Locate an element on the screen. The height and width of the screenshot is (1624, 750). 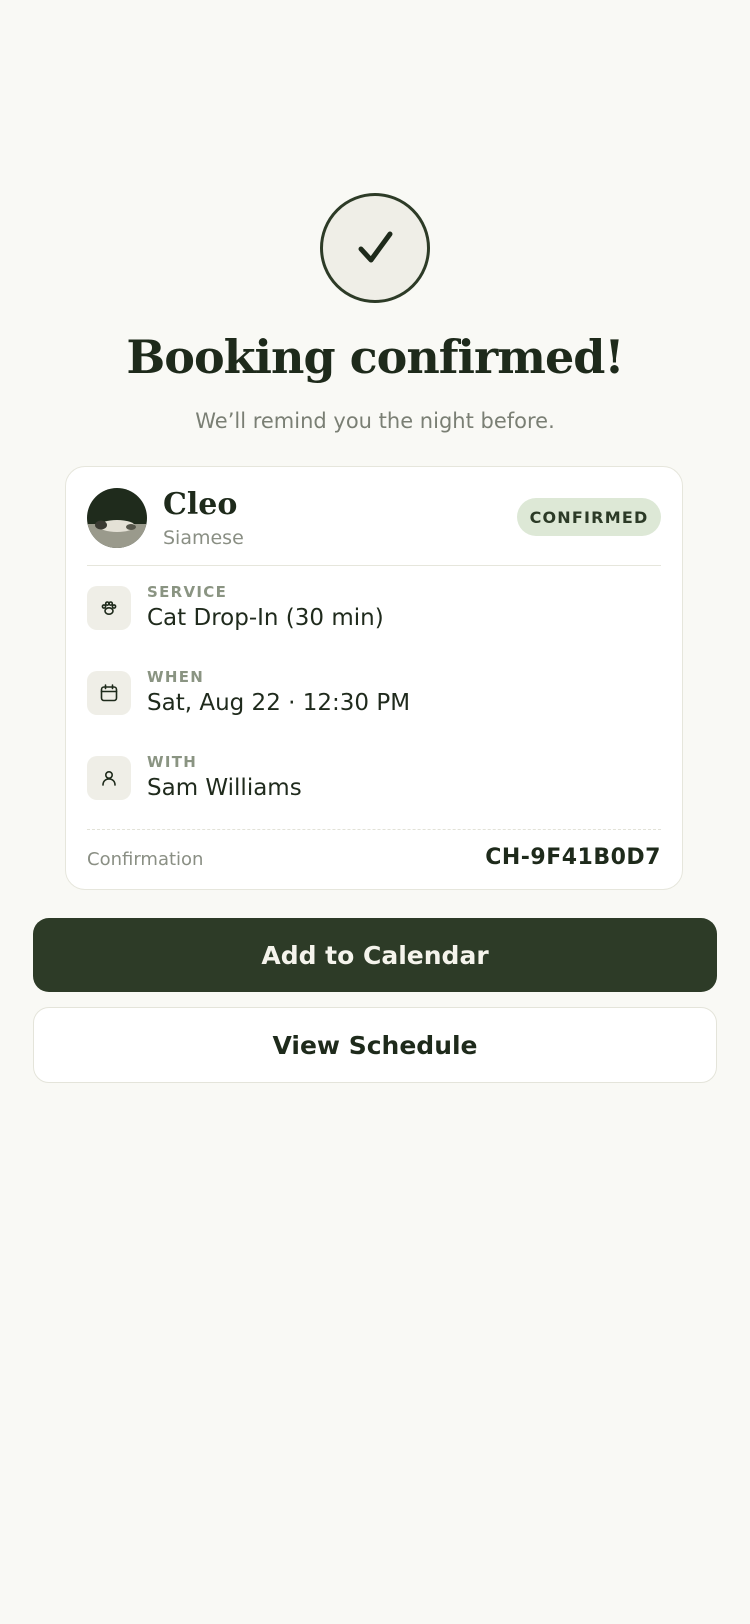
detail-label: SERVICE is located at coordinates (187, 592).